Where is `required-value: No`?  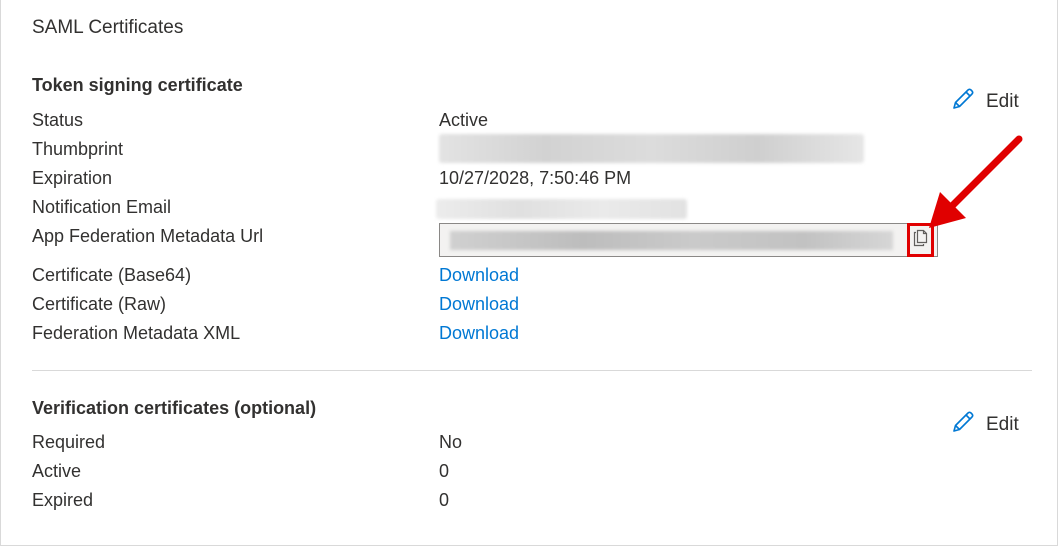 required-value: No is located at coordinates (451, 442).